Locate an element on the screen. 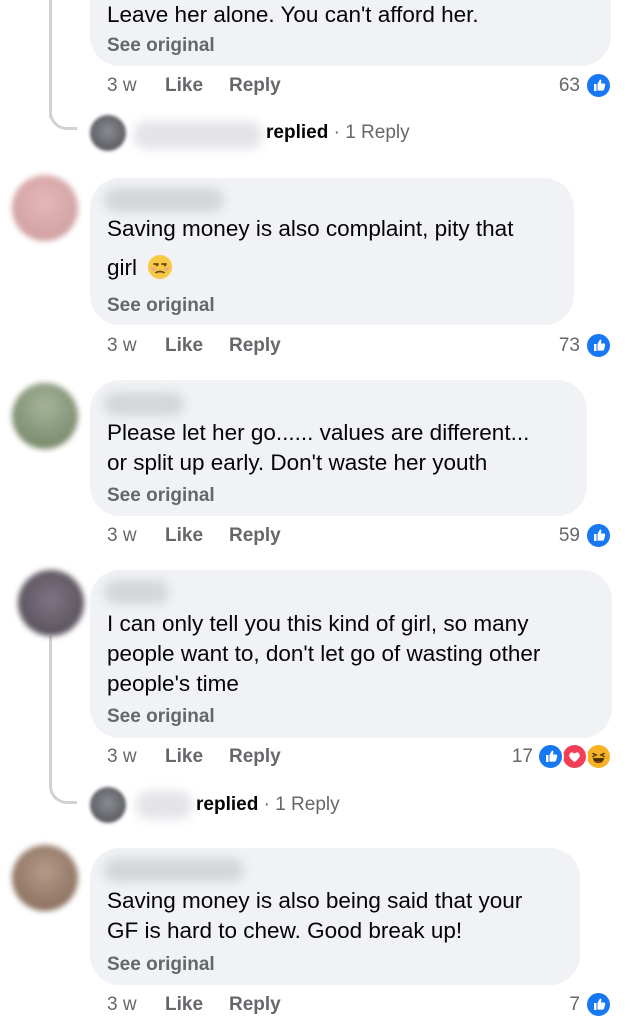  haha-icon is located at coordinates (598, 756).